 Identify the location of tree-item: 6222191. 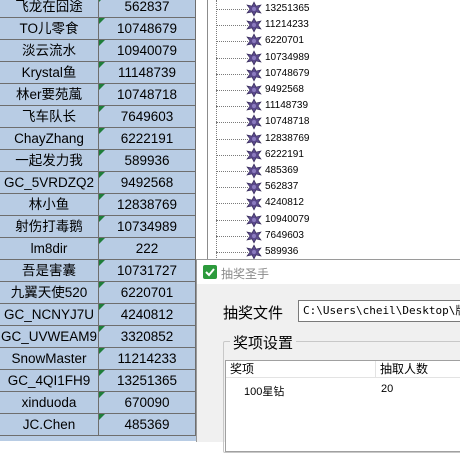
(328, 155).